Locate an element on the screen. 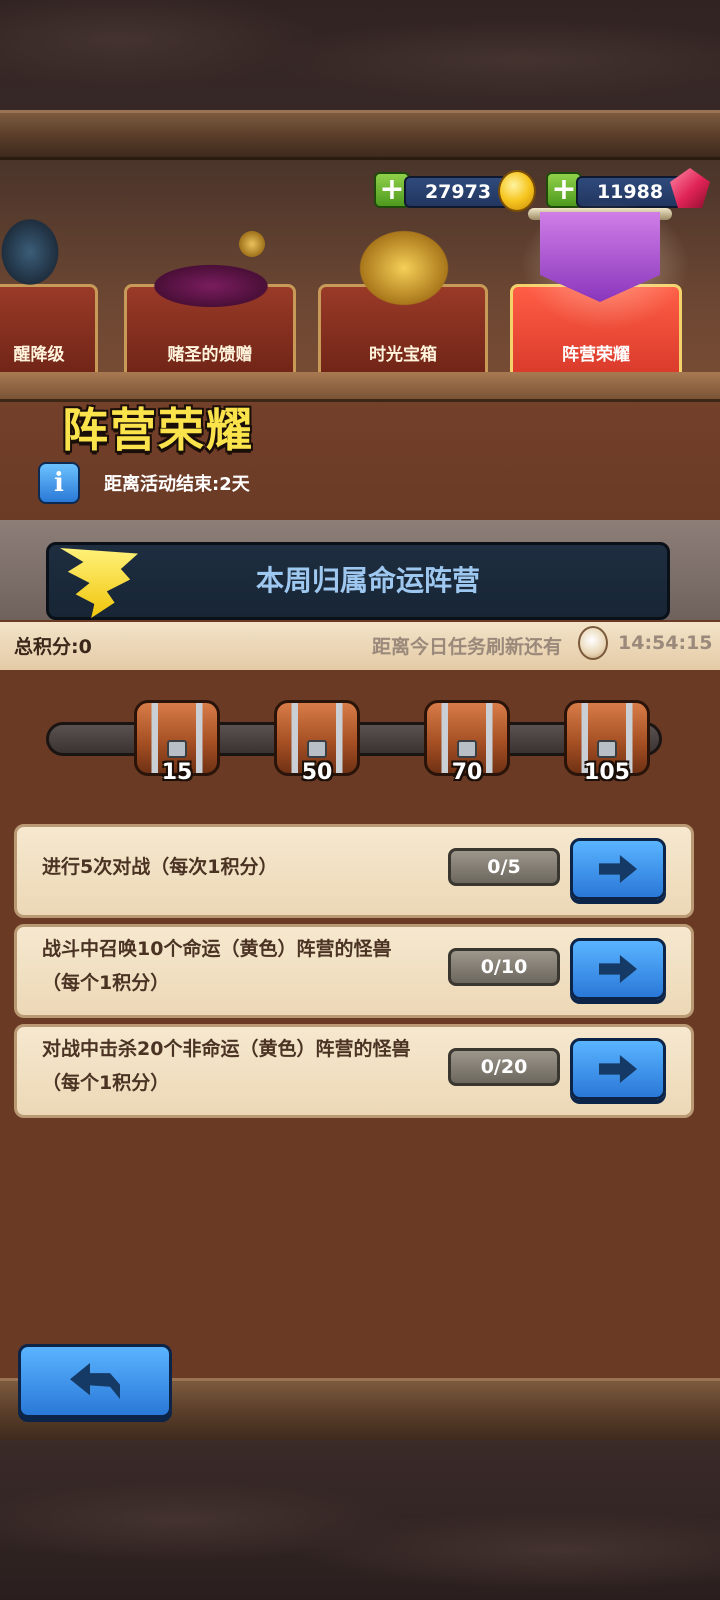  tab-label: 赌圣的馈赠 is located at coordinates (210, 355).